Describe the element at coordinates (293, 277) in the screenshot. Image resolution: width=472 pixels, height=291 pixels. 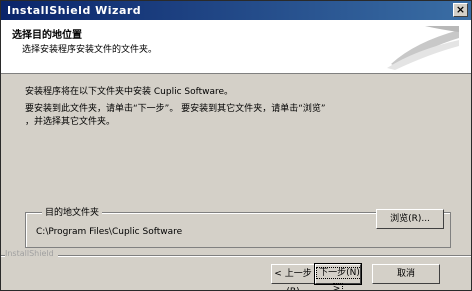
I see `back-button: < 上一步(B)` at that location.